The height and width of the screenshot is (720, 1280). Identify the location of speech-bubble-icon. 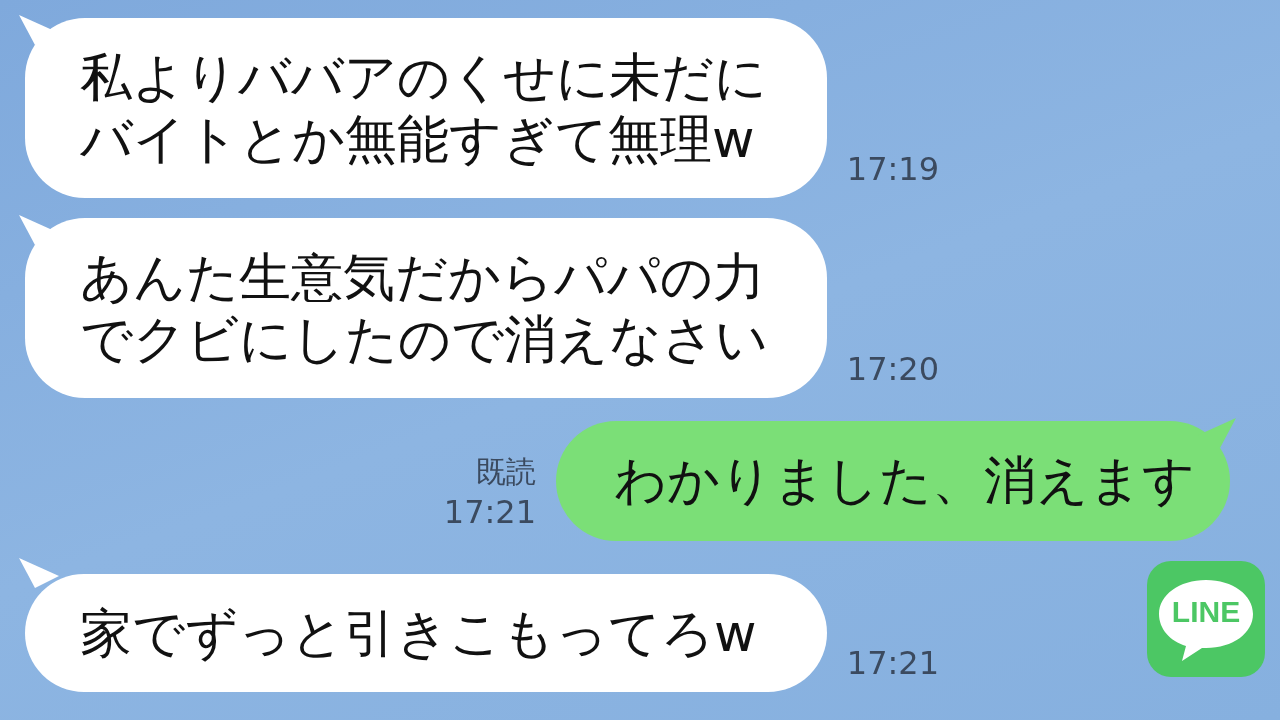
(1206, 620).